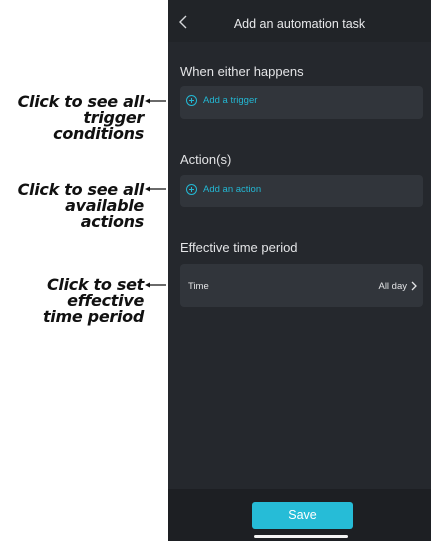  I want to click on home-indicator, so click(301, 536).